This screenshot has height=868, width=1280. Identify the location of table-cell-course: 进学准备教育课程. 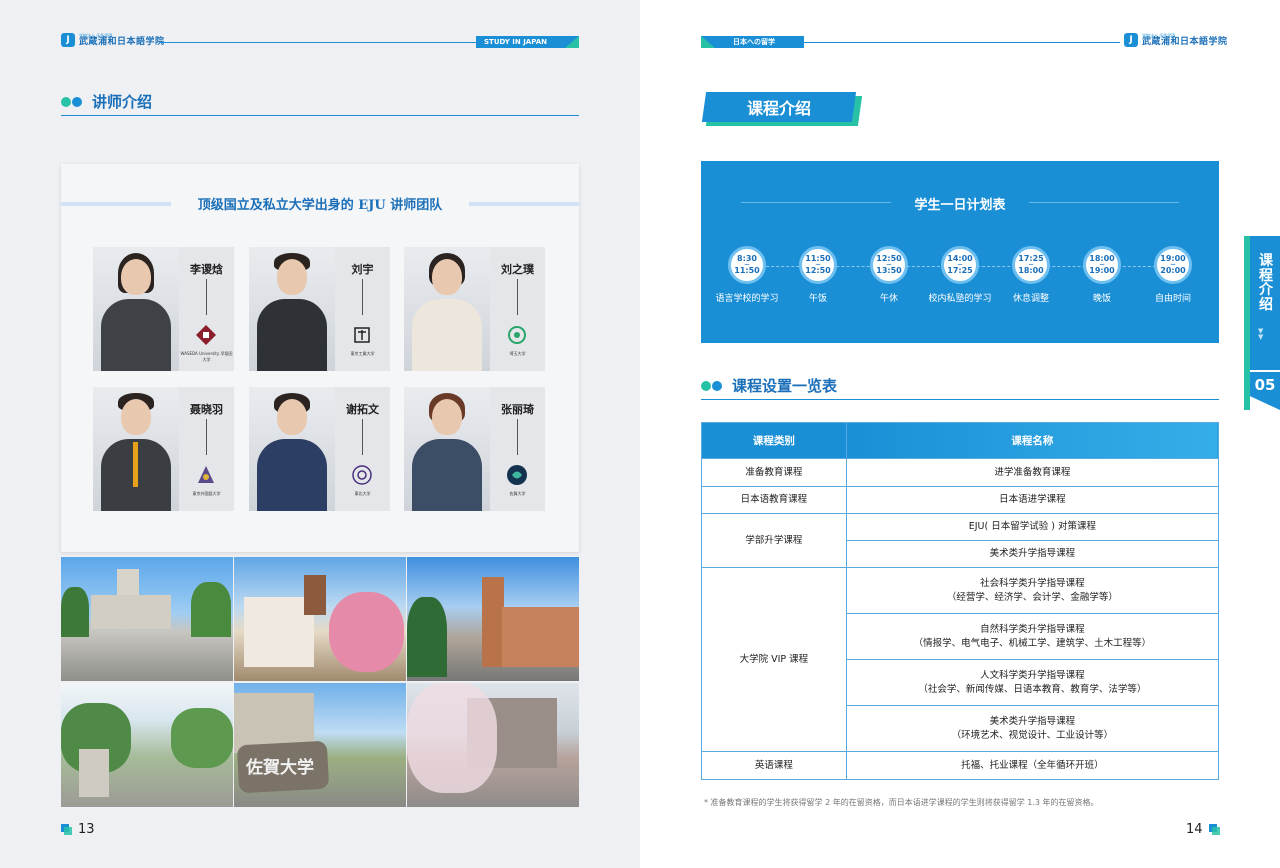
(1032, 472).